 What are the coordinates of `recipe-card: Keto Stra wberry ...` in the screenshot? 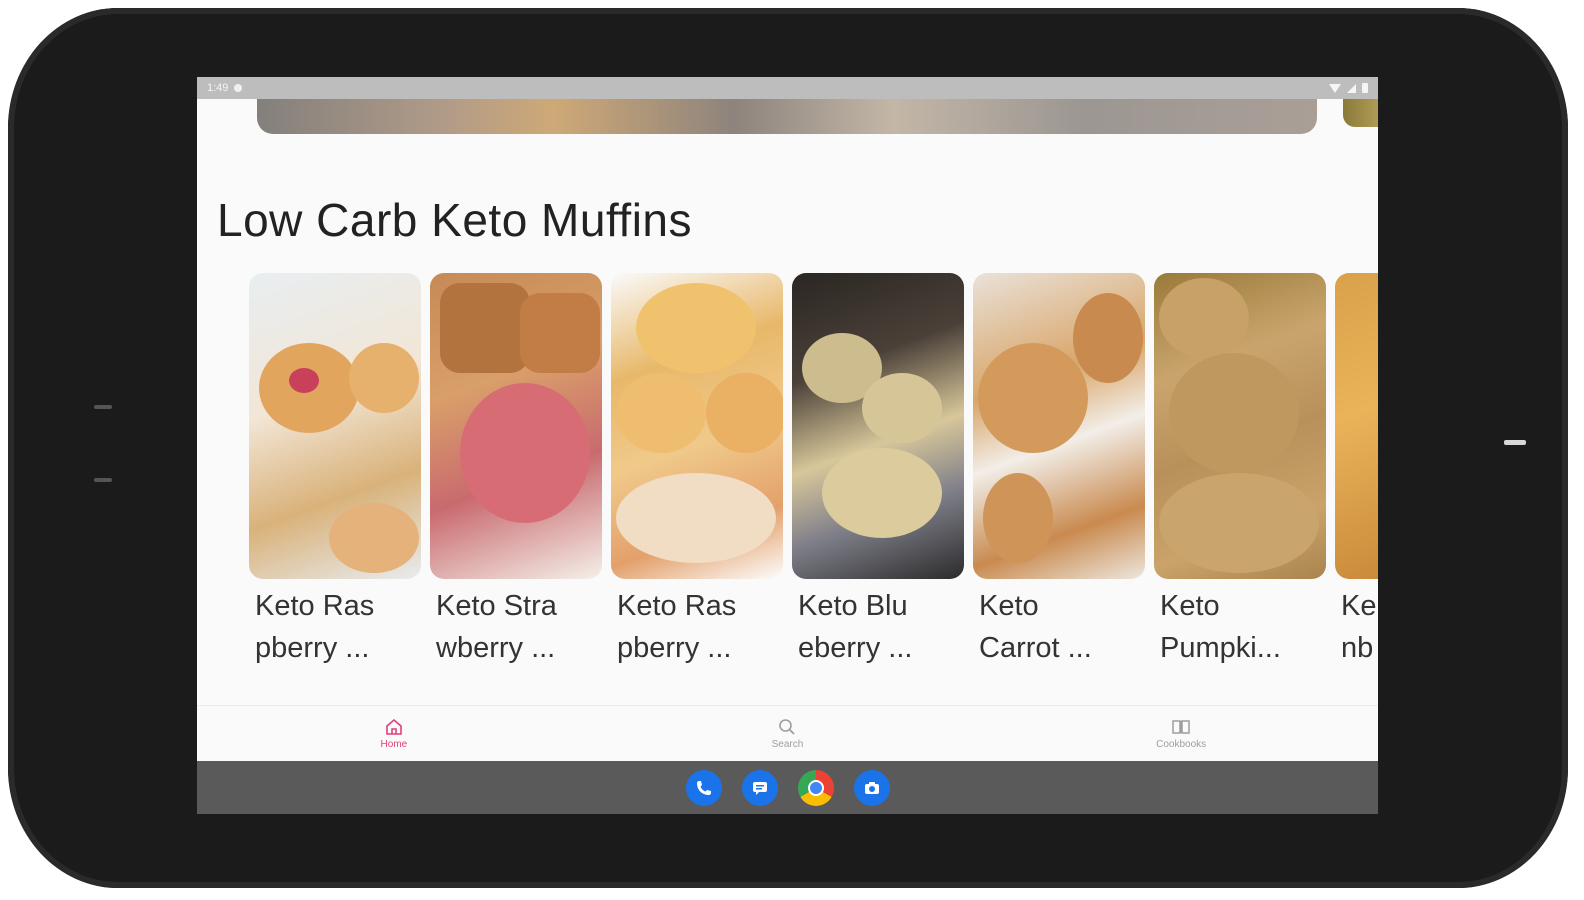 It's located at (516, 471).